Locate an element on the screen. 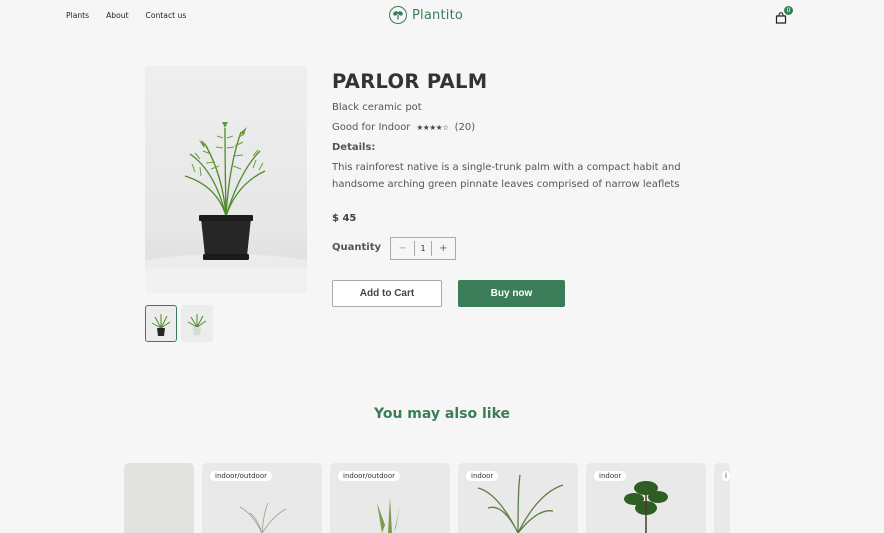 Image resolution: width=884 pixels, height=533 pixels. buy-now-button: Buy now is located at coordinates (511, 293).